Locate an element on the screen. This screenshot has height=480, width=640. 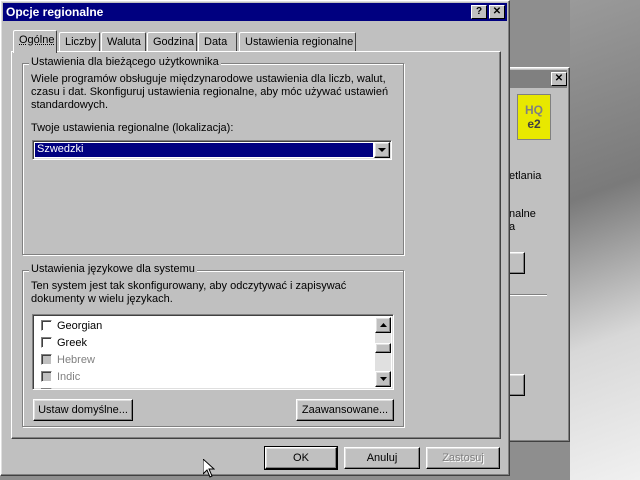
language-settings-group-title: Ustawienia językowe dla systemu is located at coordinates (113, 269).